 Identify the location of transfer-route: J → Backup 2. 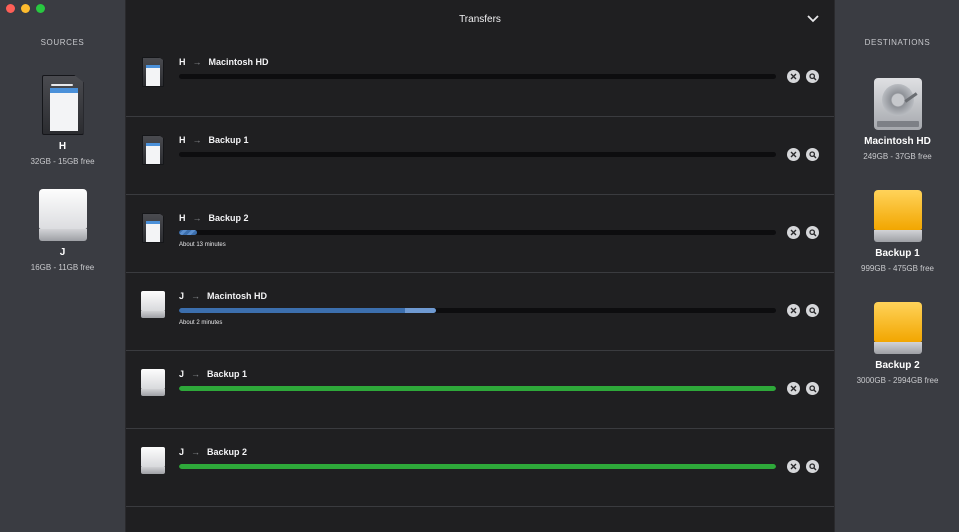
(213, 452).